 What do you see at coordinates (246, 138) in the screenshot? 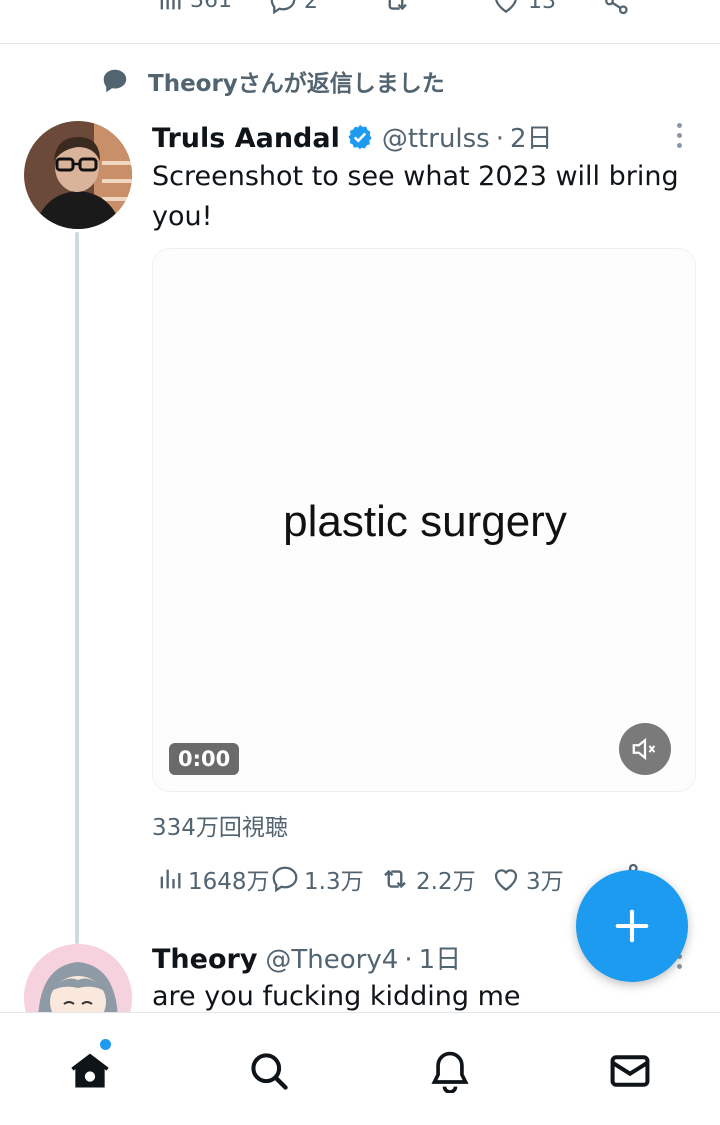
I see `author-name: Truls Aandal` at bounding box center [246, 138].